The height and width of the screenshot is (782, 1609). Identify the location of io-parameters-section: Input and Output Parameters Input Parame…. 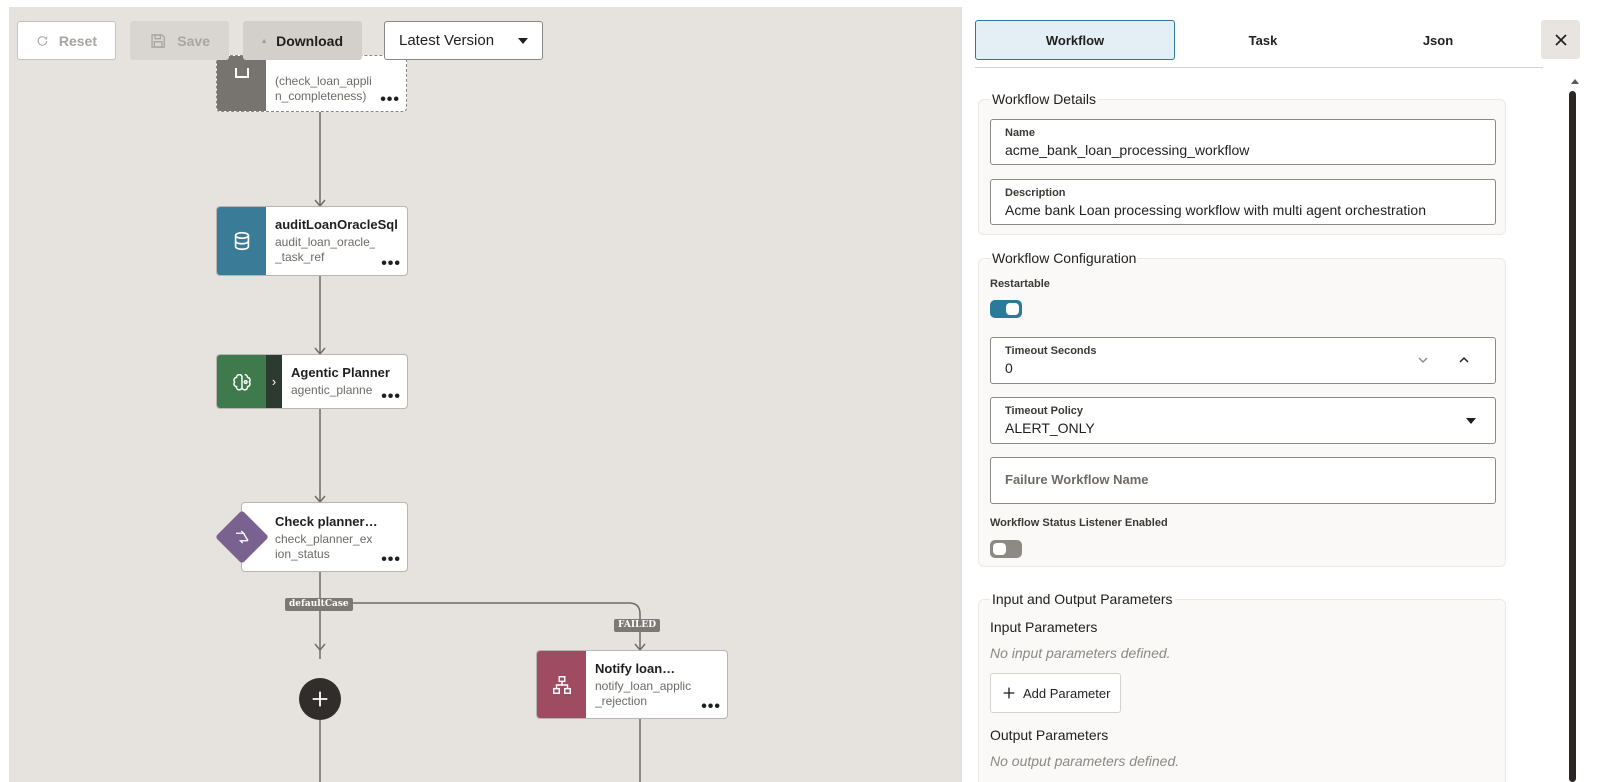
(1242, 686).